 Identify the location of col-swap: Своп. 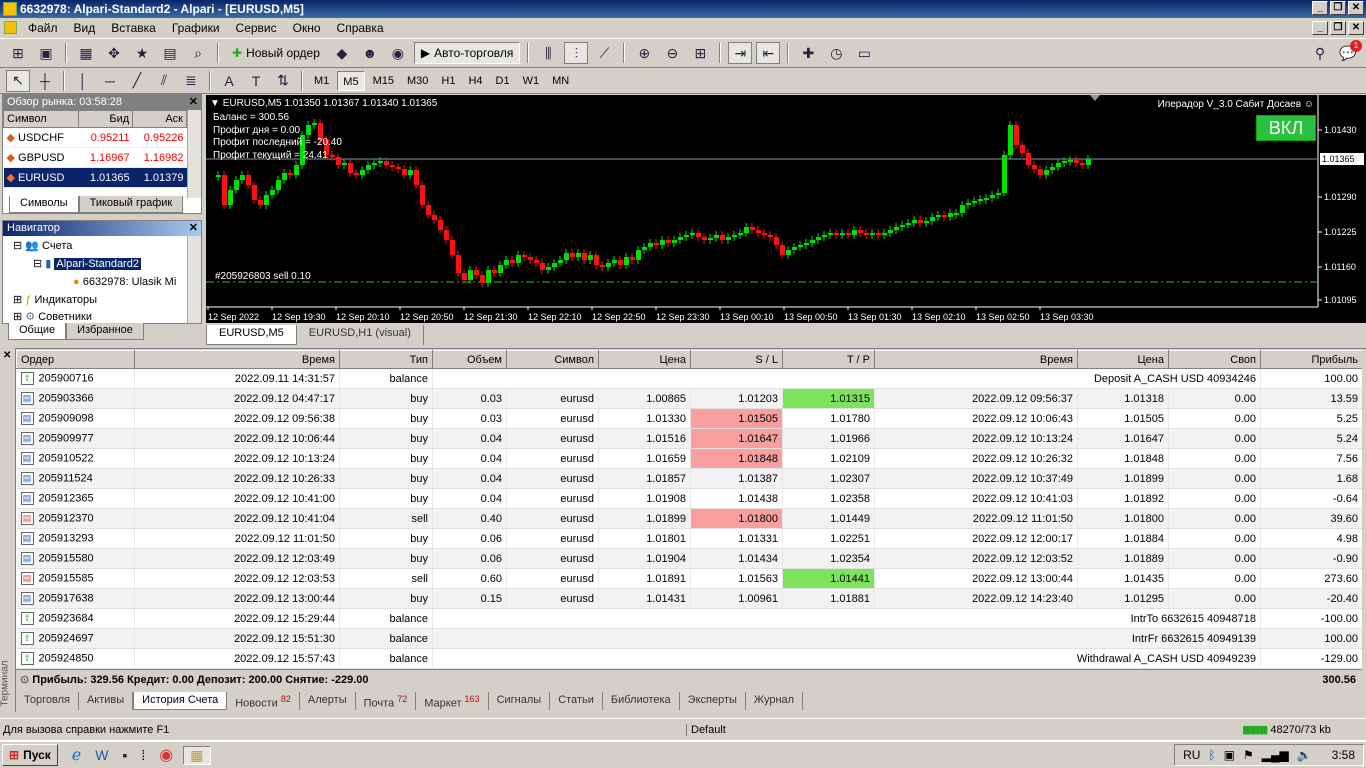
(1214, 359).